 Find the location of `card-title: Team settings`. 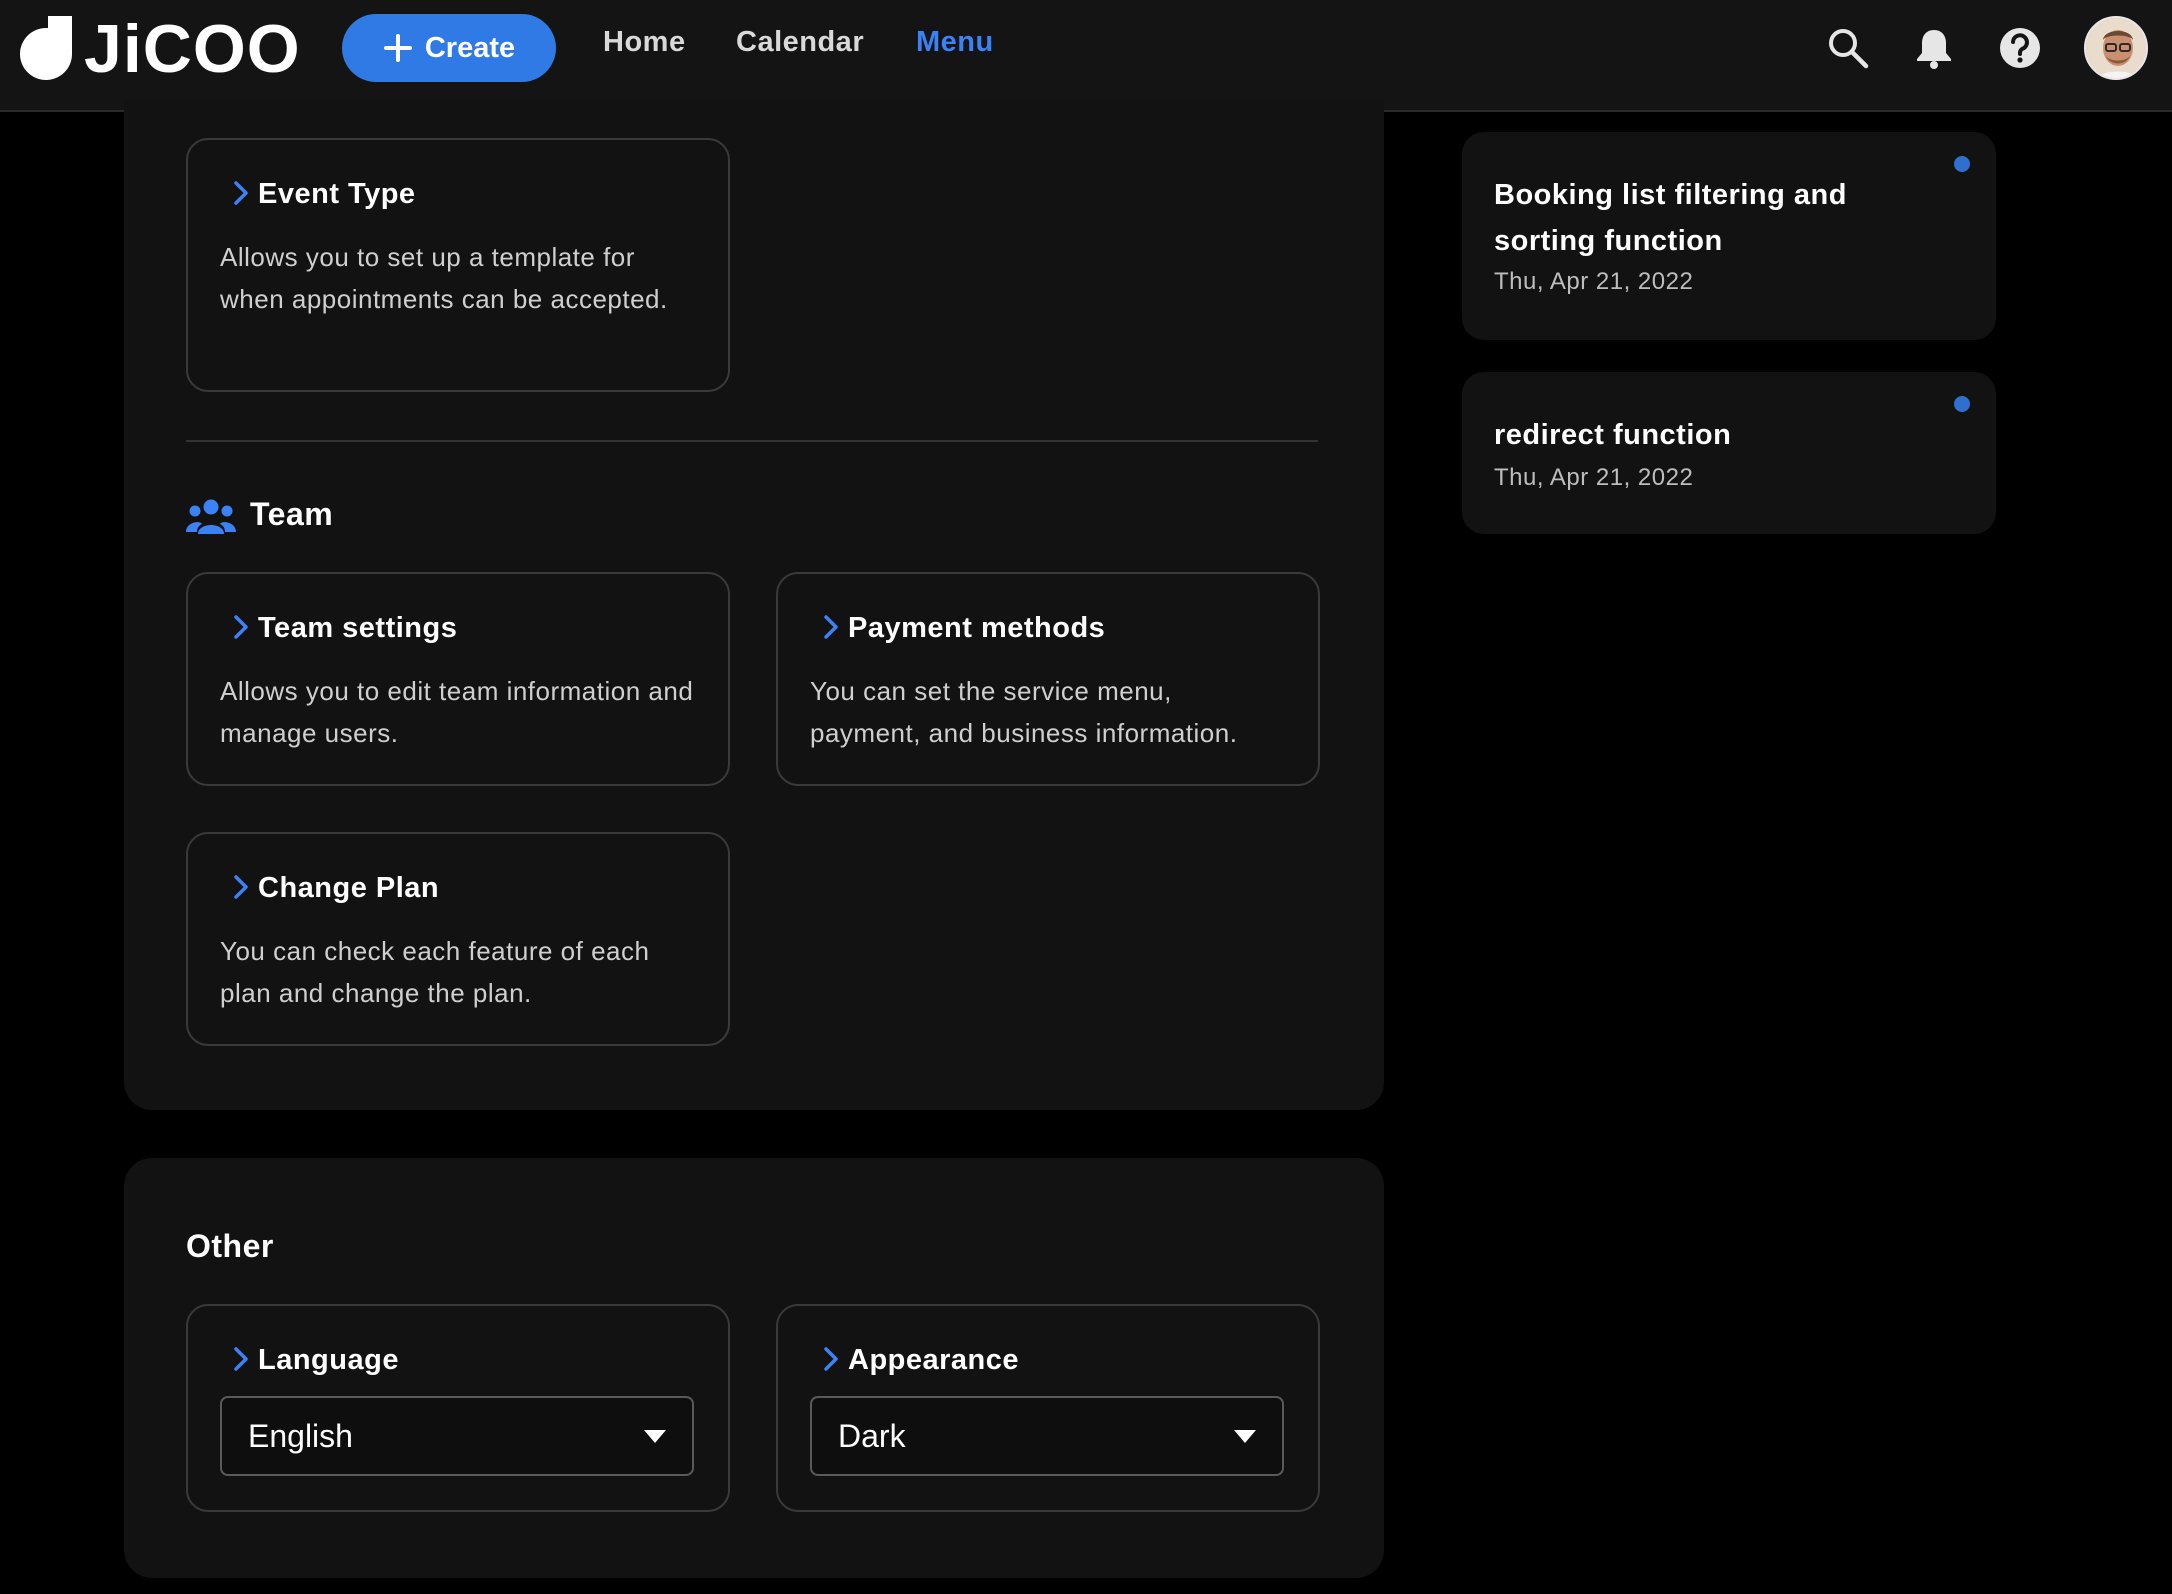

card-title: Team settings is located at coordinates (358, 628).